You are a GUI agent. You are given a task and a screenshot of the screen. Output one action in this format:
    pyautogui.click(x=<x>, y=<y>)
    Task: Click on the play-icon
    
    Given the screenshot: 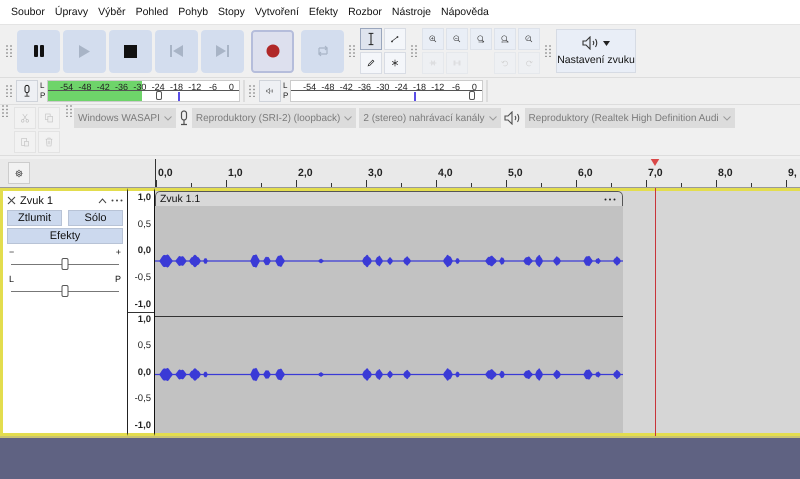 What is the action you would take?
    pyautogui.click(x=84, y=51)
    